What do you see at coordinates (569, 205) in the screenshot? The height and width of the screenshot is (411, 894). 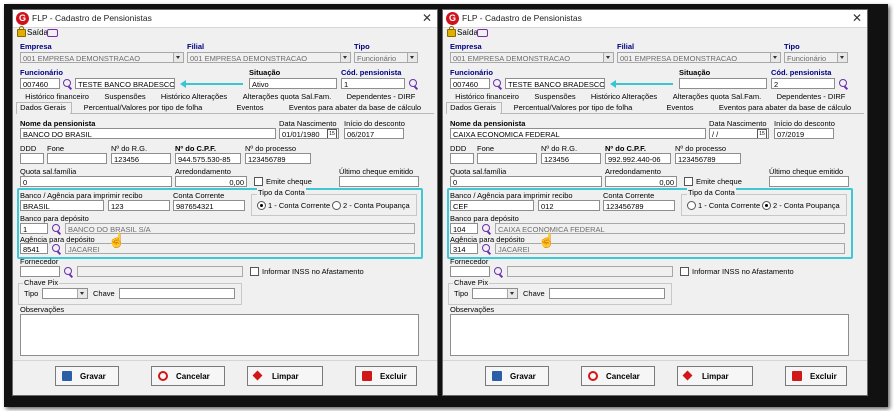 I see `agencia-recibo-input: 012` at bounding box center [569, 205].